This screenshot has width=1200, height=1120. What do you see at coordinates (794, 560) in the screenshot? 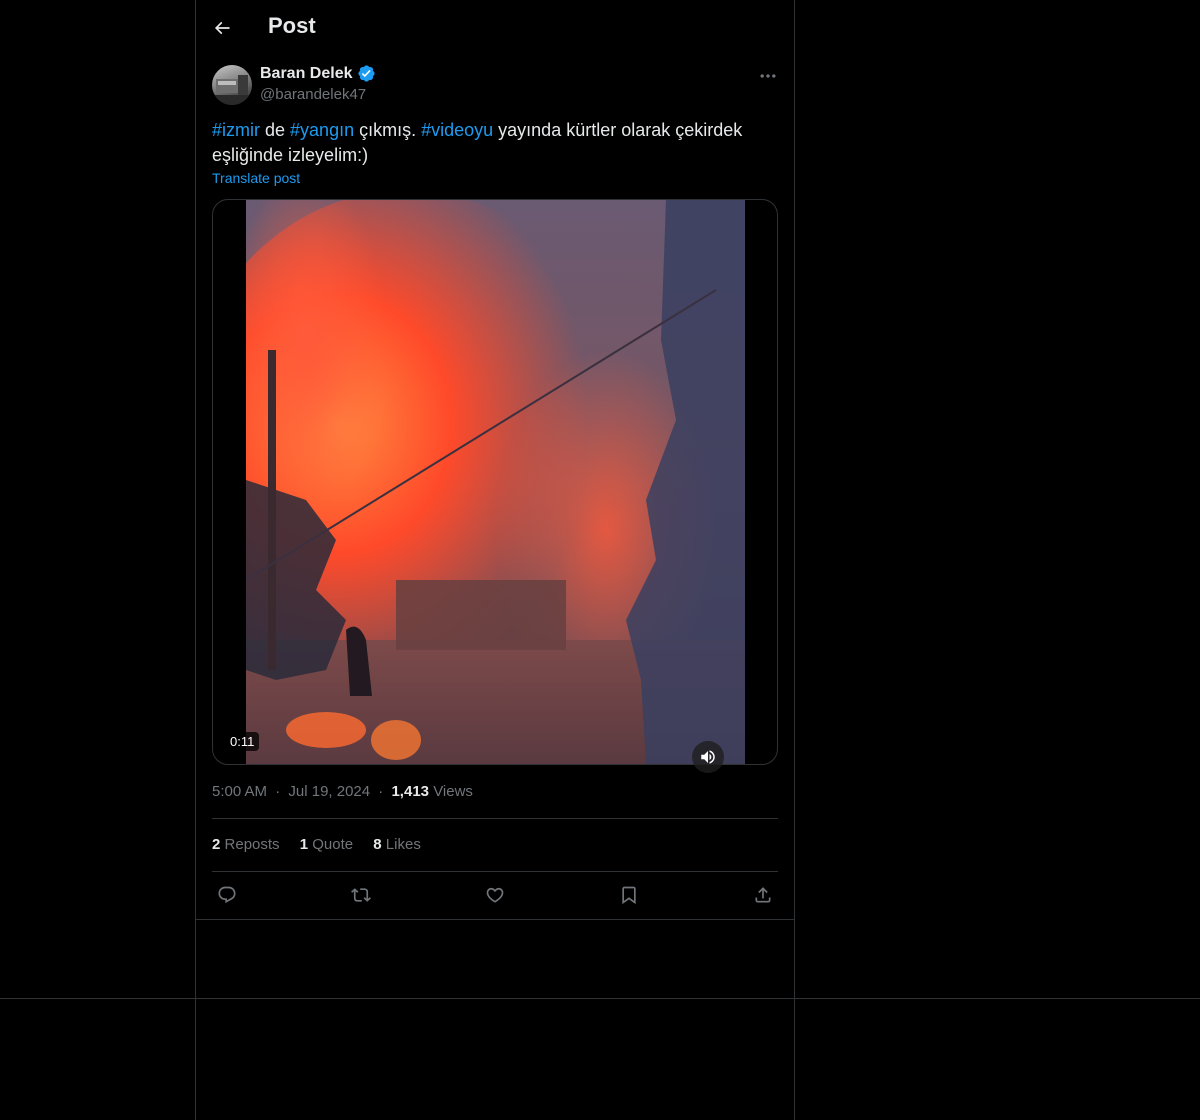
I see `column-border-right` at bounding box center [794, 560].